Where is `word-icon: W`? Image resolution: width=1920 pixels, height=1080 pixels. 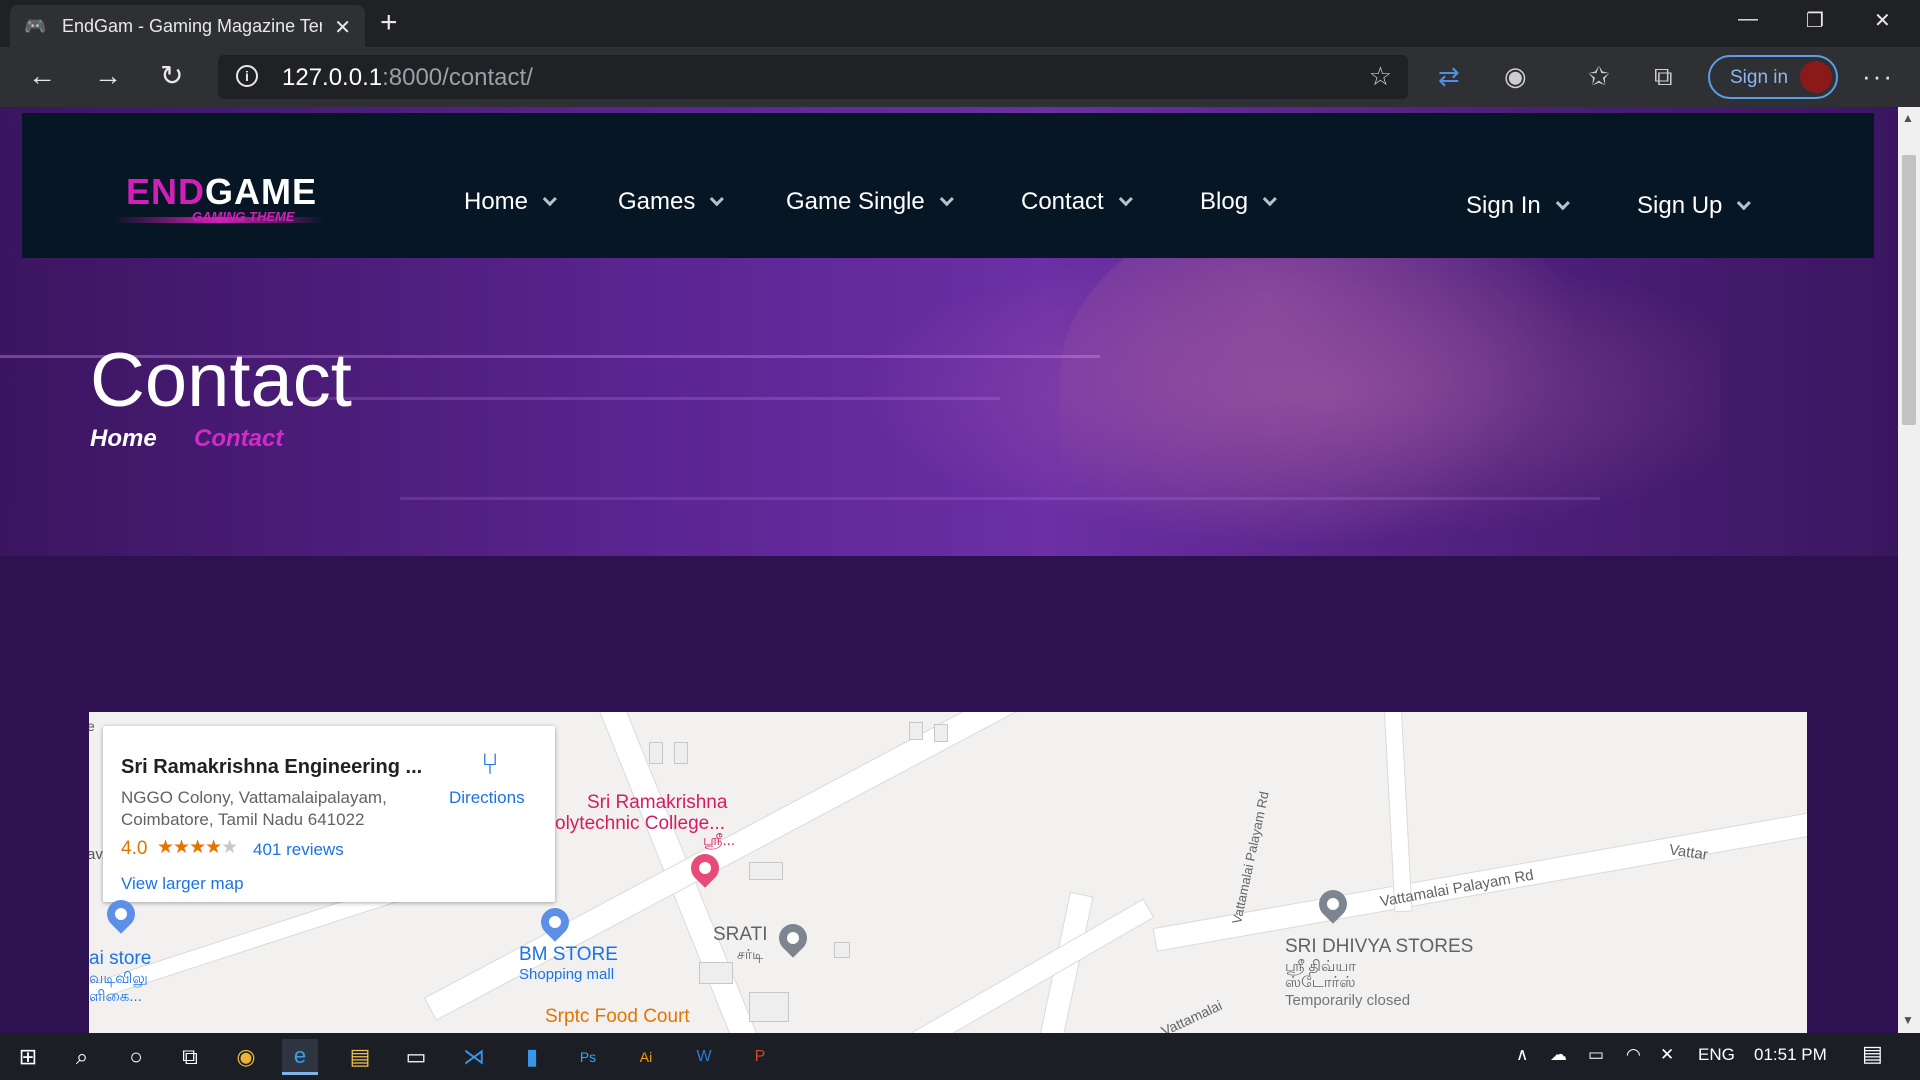
word-icon: W is located at coordinates (704, 1057).